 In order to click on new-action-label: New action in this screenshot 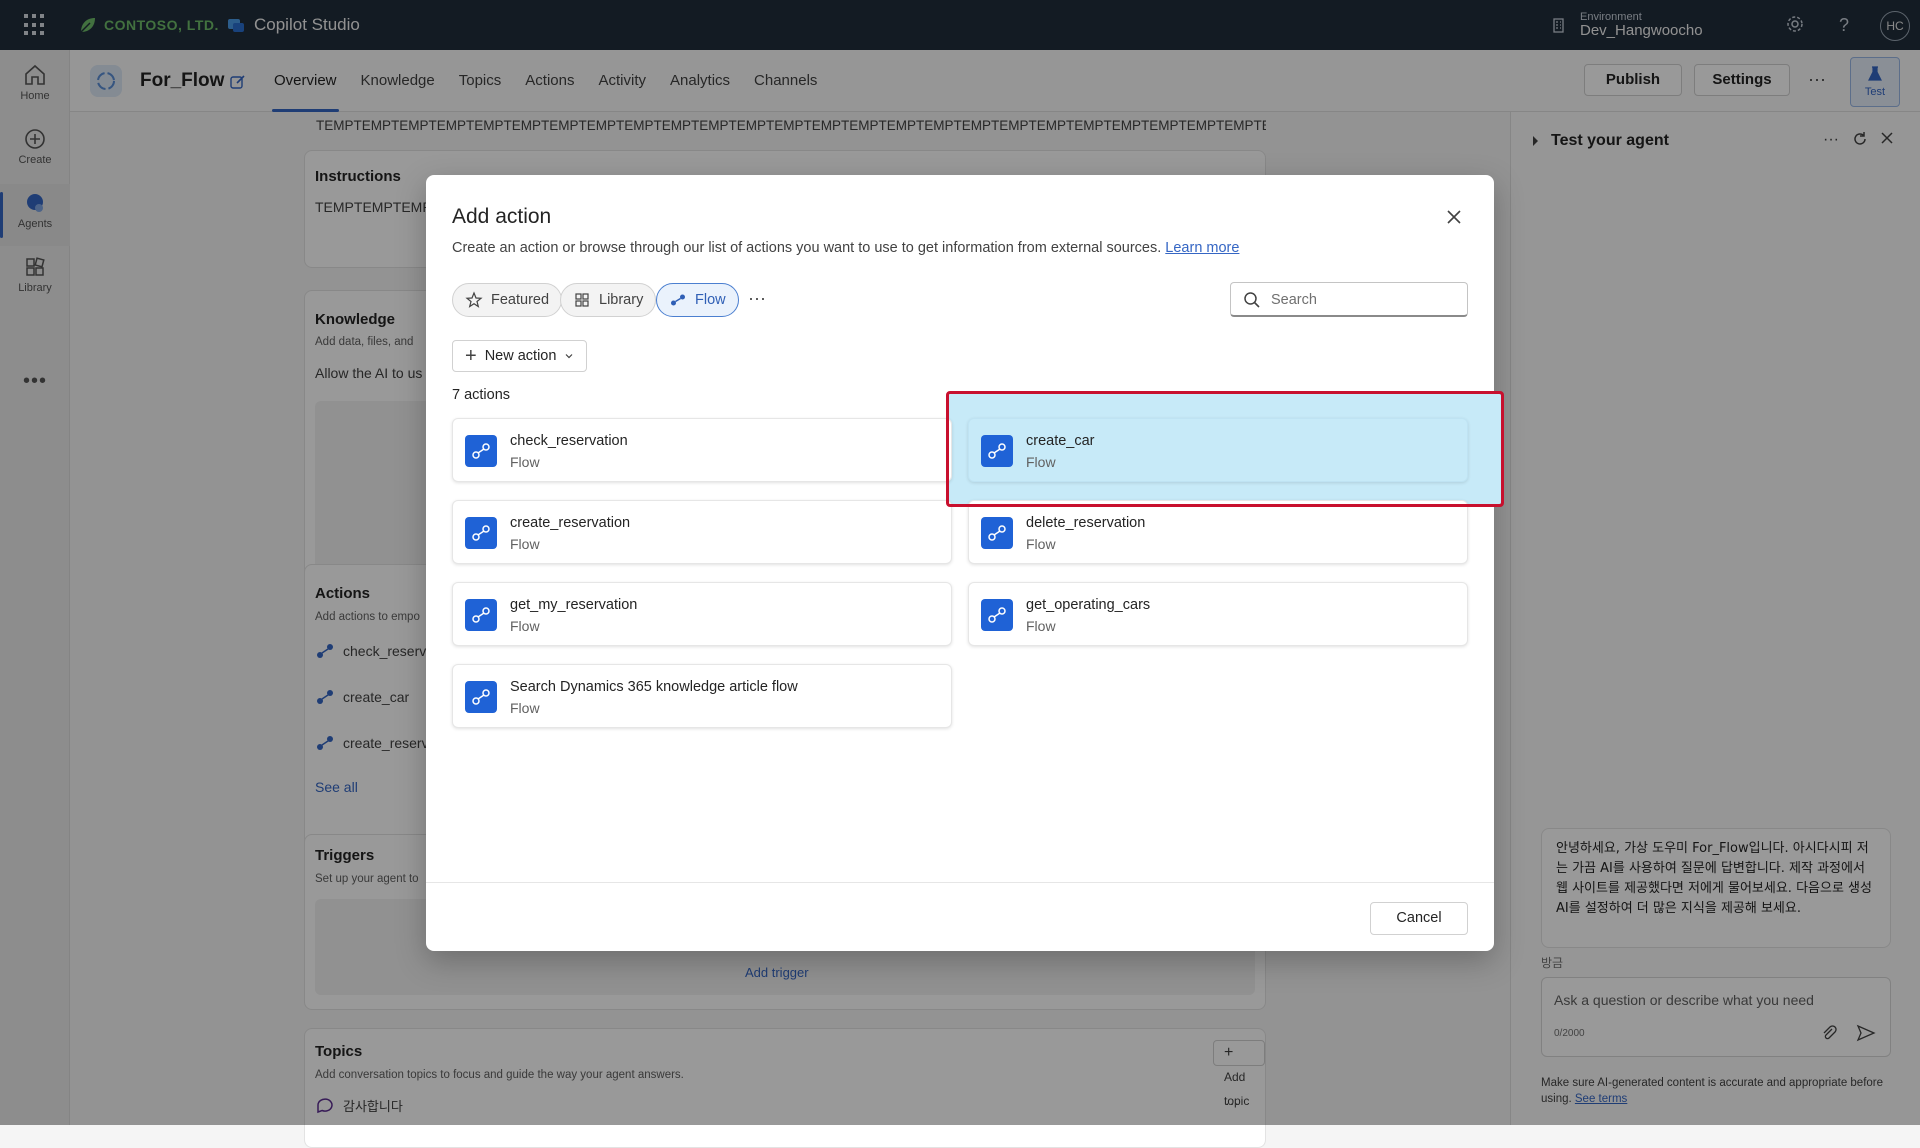, I will do `click(520, 356)`.